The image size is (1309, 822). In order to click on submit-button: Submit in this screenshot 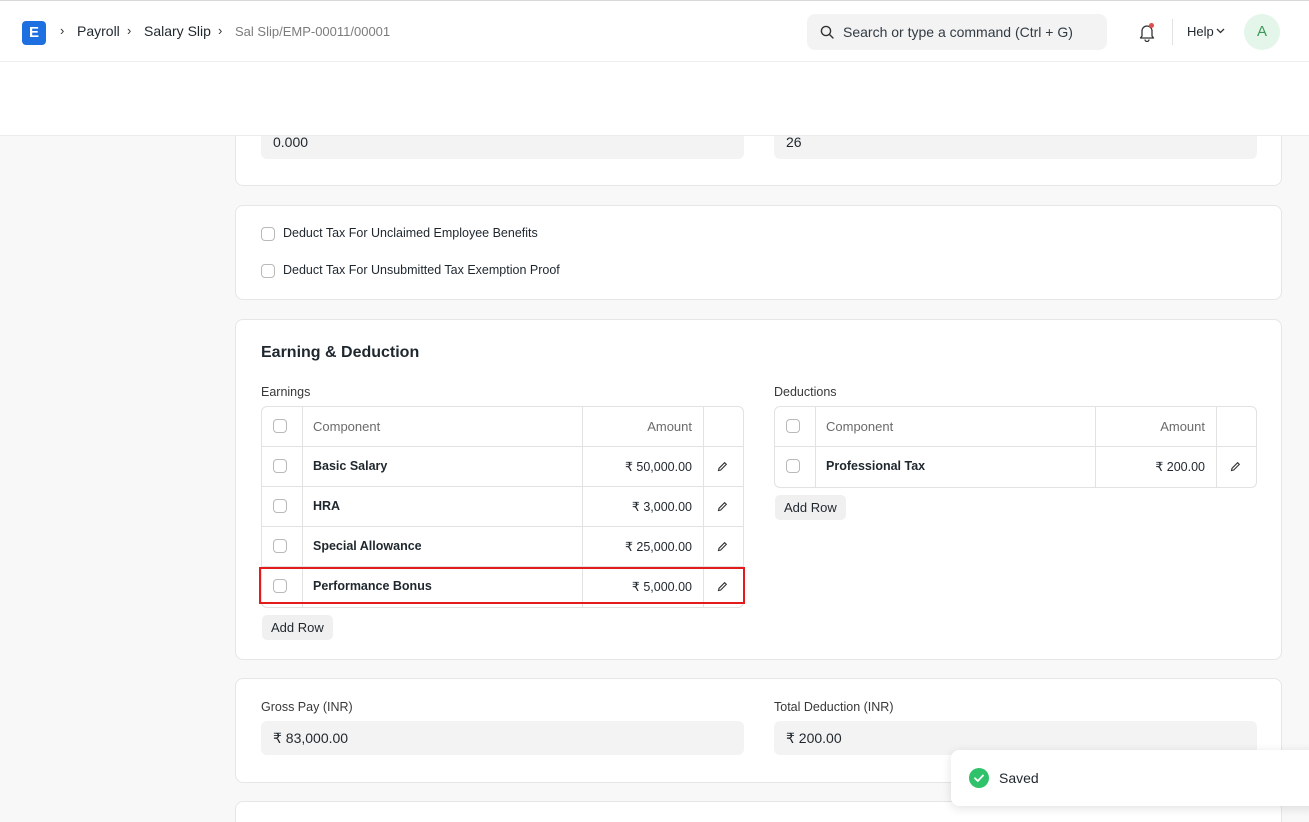, I will do `click(1246, 98)`.